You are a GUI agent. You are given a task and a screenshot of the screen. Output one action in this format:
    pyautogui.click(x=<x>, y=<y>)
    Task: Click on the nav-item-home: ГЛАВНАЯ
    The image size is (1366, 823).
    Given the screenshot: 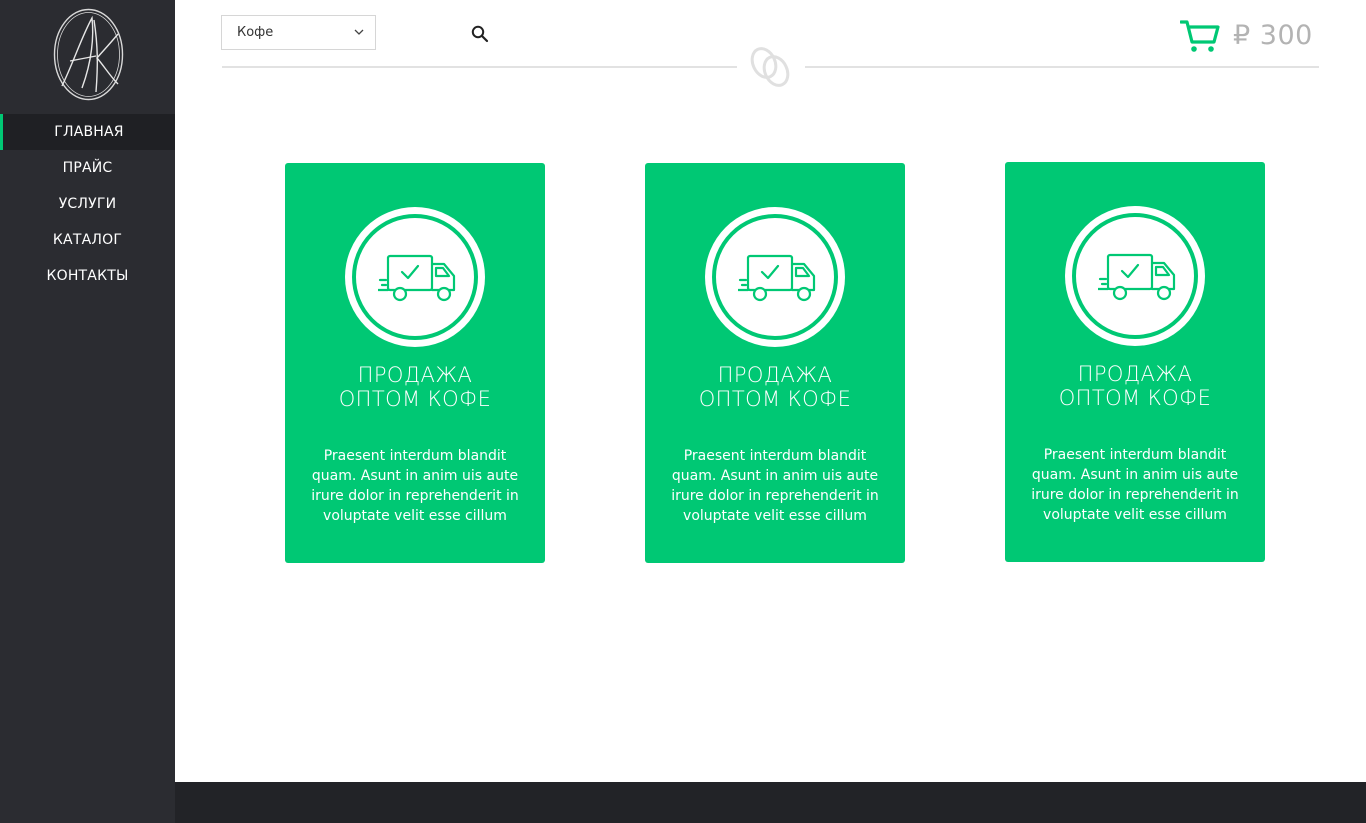 What is the action you would take?
    pyautogui.click(x=87, y=132)
    